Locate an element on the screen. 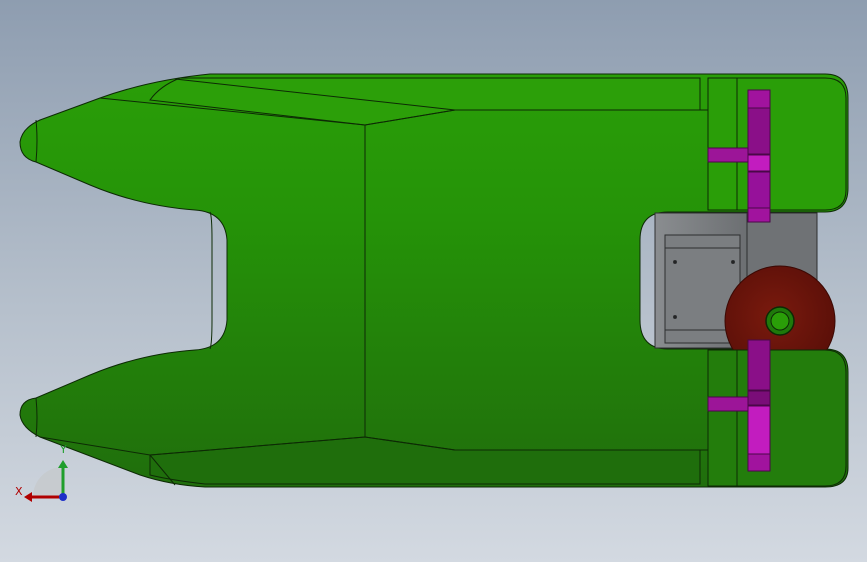 The width and height of the screenshot is (867, 562). stern-cap-bottom is located at coordinates (777, 418).